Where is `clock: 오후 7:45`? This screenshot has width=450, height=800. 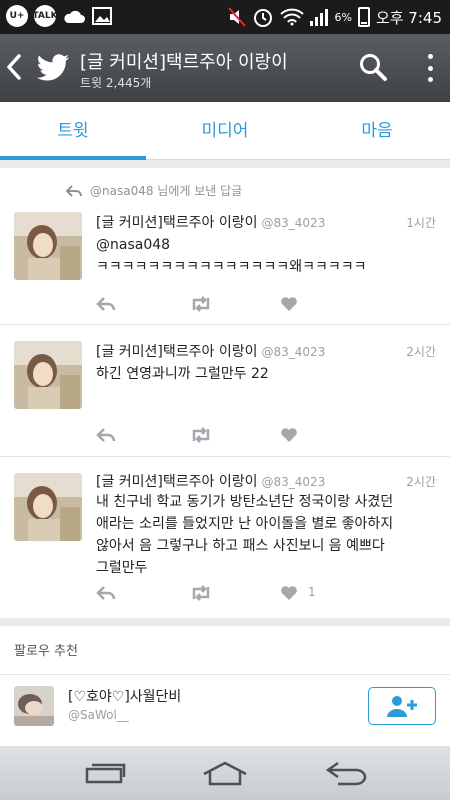 clock: 오후 7:45 is located at coordinates (408, 17).